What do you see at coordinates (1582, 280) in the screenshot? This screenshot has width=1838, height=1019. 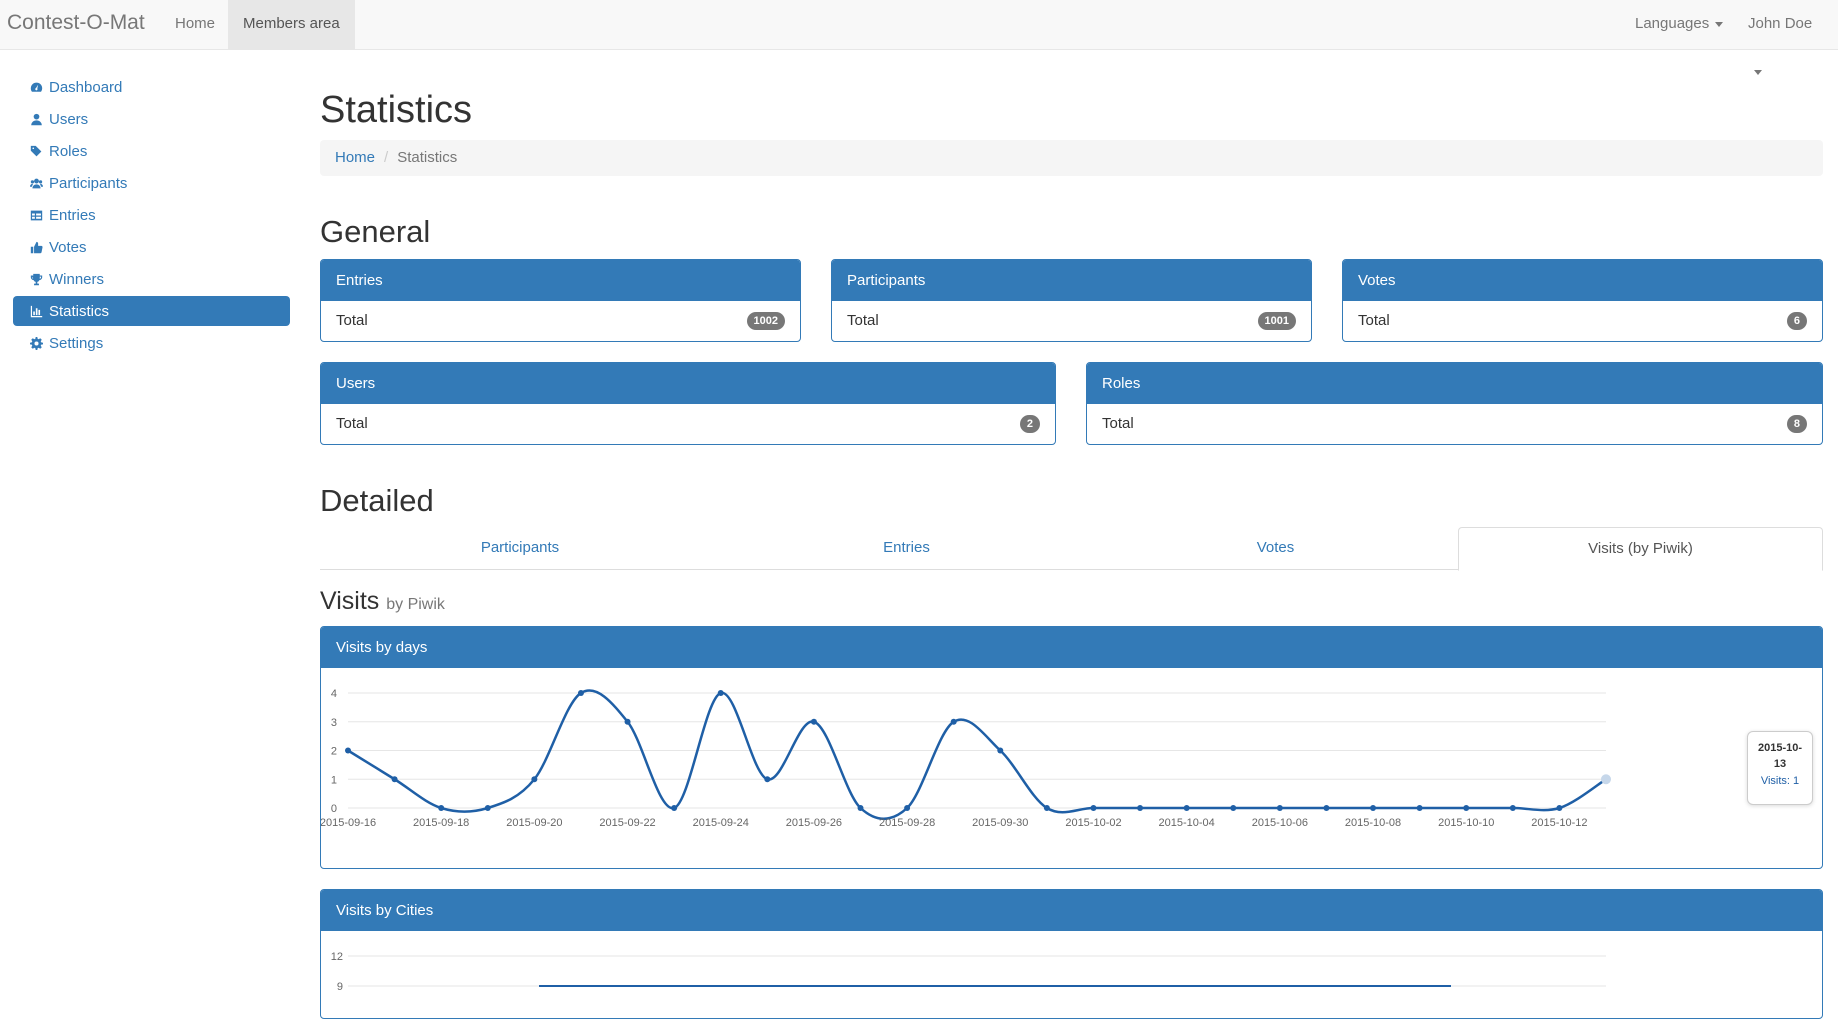 I see `panel-title: Votes` at bounding box center [1582, 280].